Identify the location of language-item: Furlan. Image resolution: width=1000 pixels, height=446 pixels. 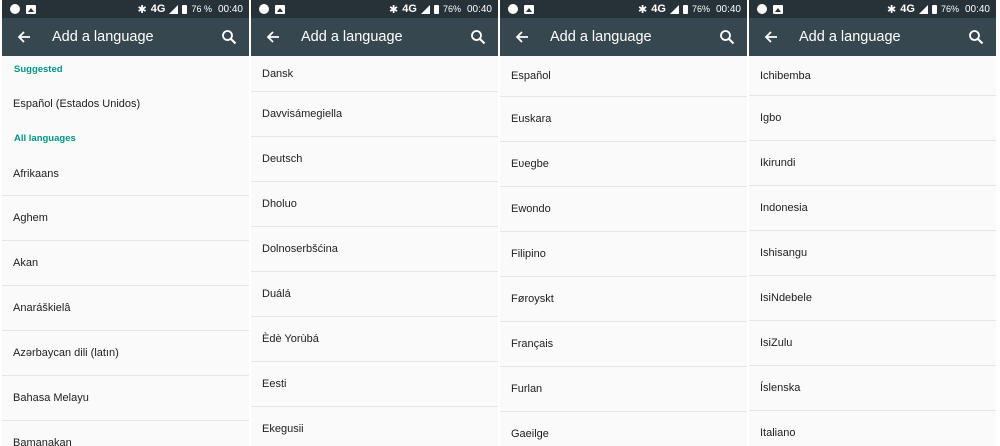
(623, 389).